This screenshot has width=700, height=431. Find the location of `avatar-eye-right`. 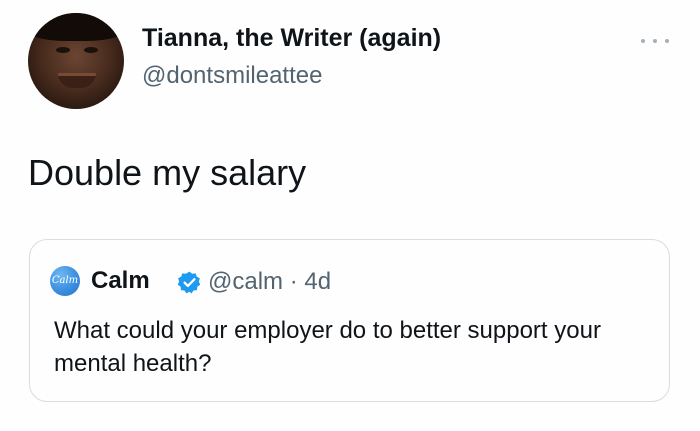

avatar-eye-right is located at coordinates (91, 50).